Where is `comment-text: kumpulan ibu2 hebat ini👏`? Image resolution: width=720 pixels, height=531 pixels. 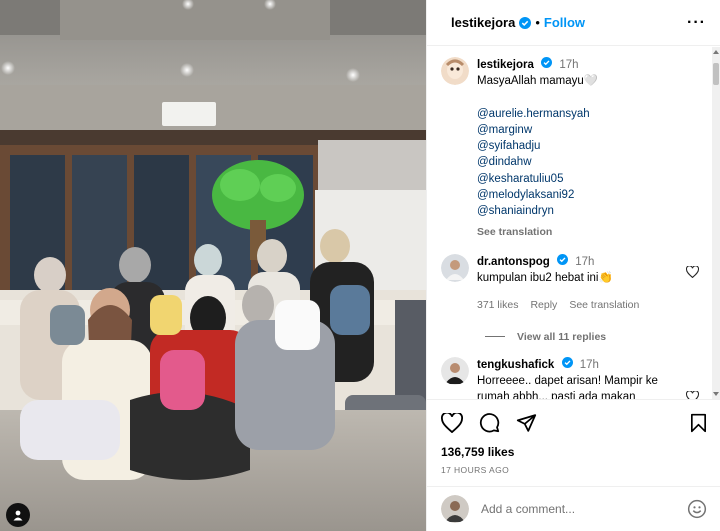
comment-text: kumpulan ibu2 hebat ini👏 is located at coordinates (545, 278).